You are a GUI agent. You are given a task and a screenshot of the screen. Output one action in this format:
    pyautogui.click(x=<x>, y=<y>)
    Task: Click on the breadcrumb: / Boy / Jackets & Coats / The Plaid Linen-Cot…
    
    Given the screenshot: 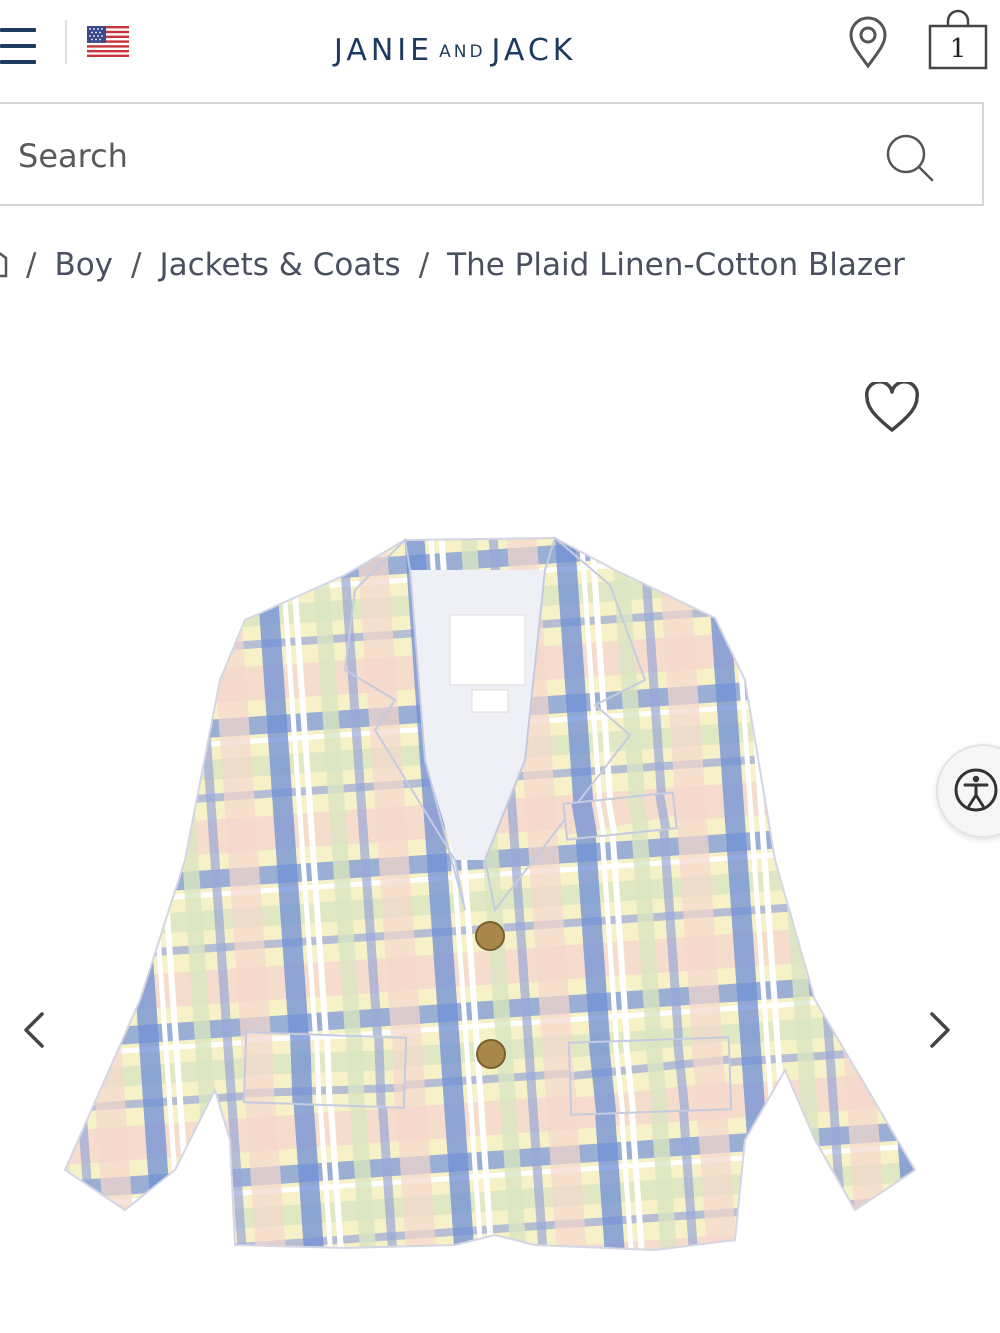 What is the action you would take?
    pyautogui.click(x=452, y=265)
    